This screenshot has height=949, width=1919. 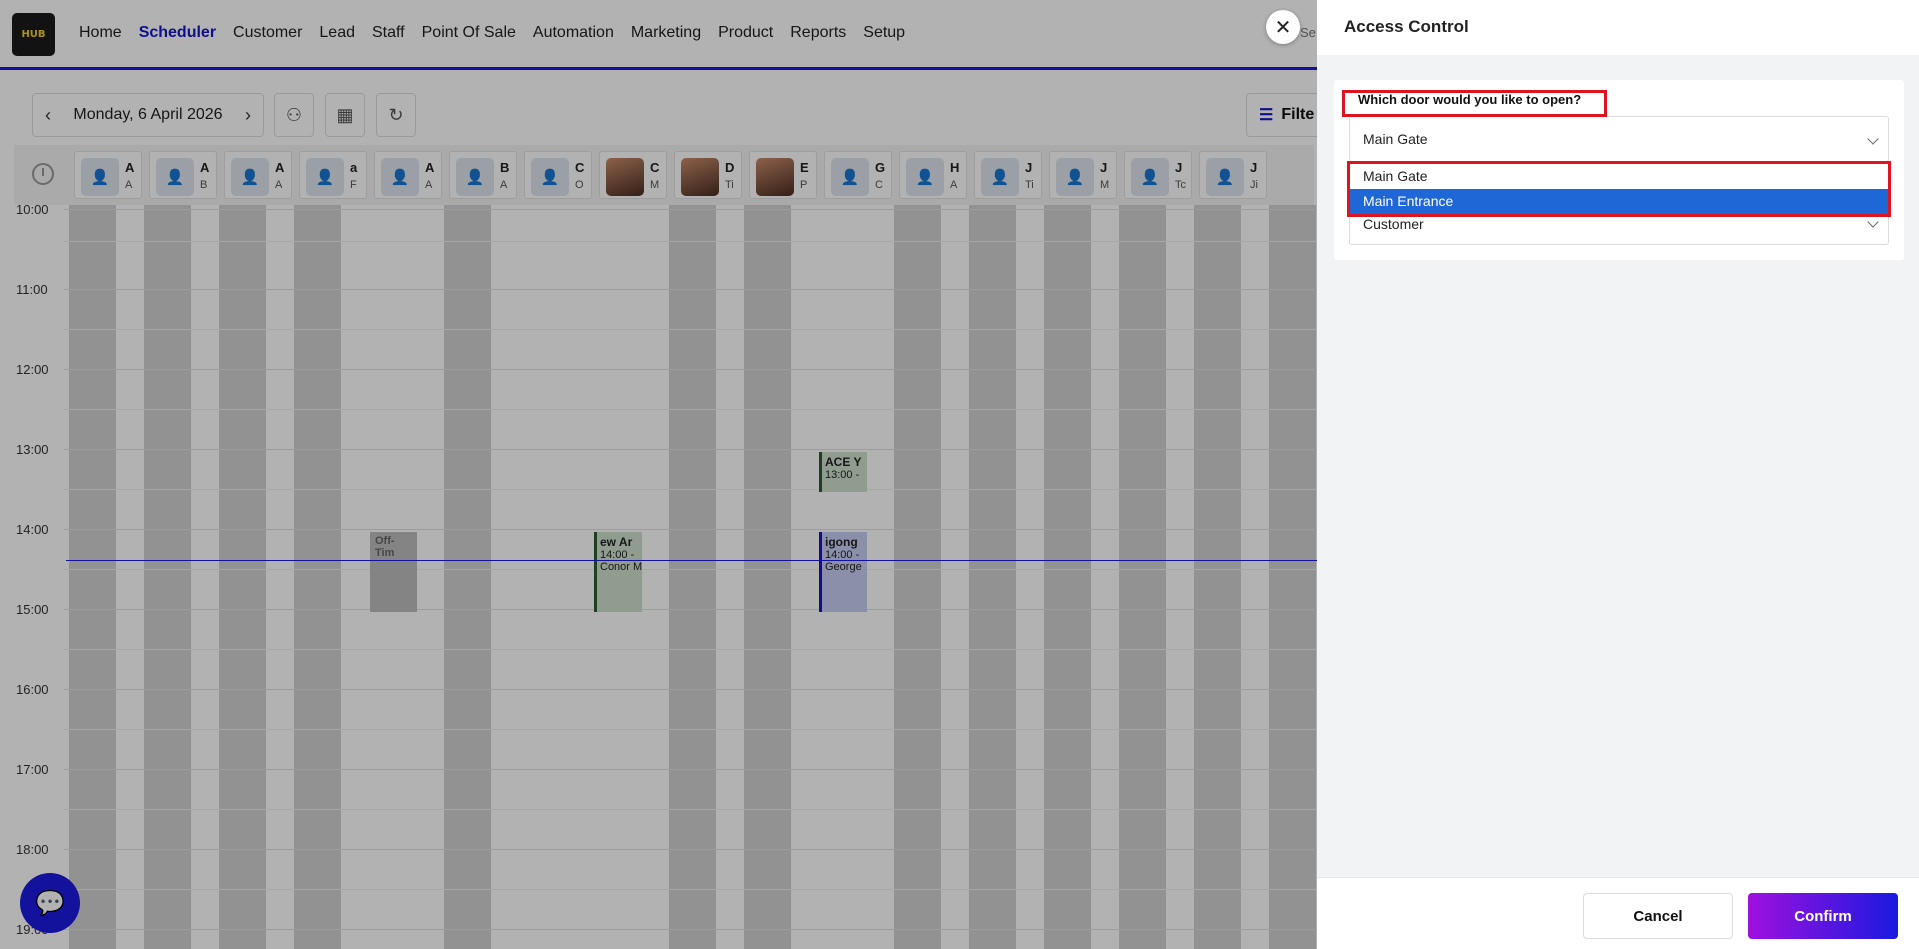 I want to click on door-select-value: Main Gate, so click(x=1395, y=139).